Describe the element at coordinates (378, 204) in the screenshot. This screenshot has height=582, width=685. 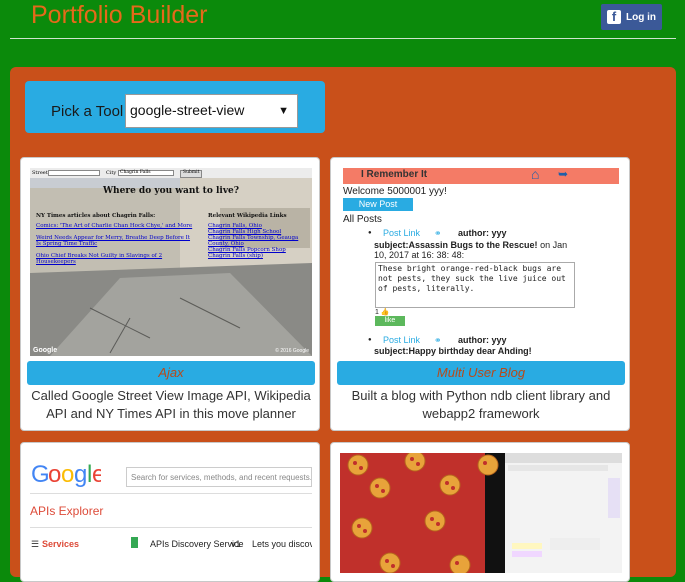
I see `new-post-button: New Post` at that location.